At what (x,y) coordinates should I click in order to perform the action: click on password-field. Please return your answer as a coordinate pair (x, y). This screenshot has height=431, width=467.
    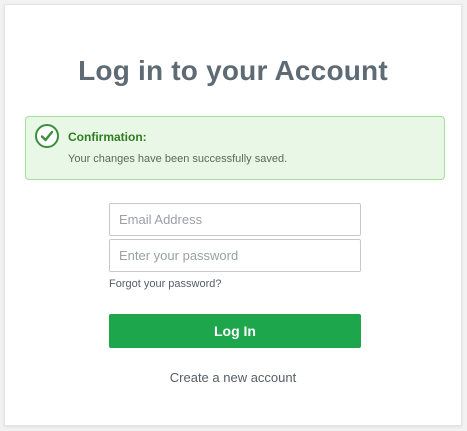
    Looking at the image, I should click on (235, 255).